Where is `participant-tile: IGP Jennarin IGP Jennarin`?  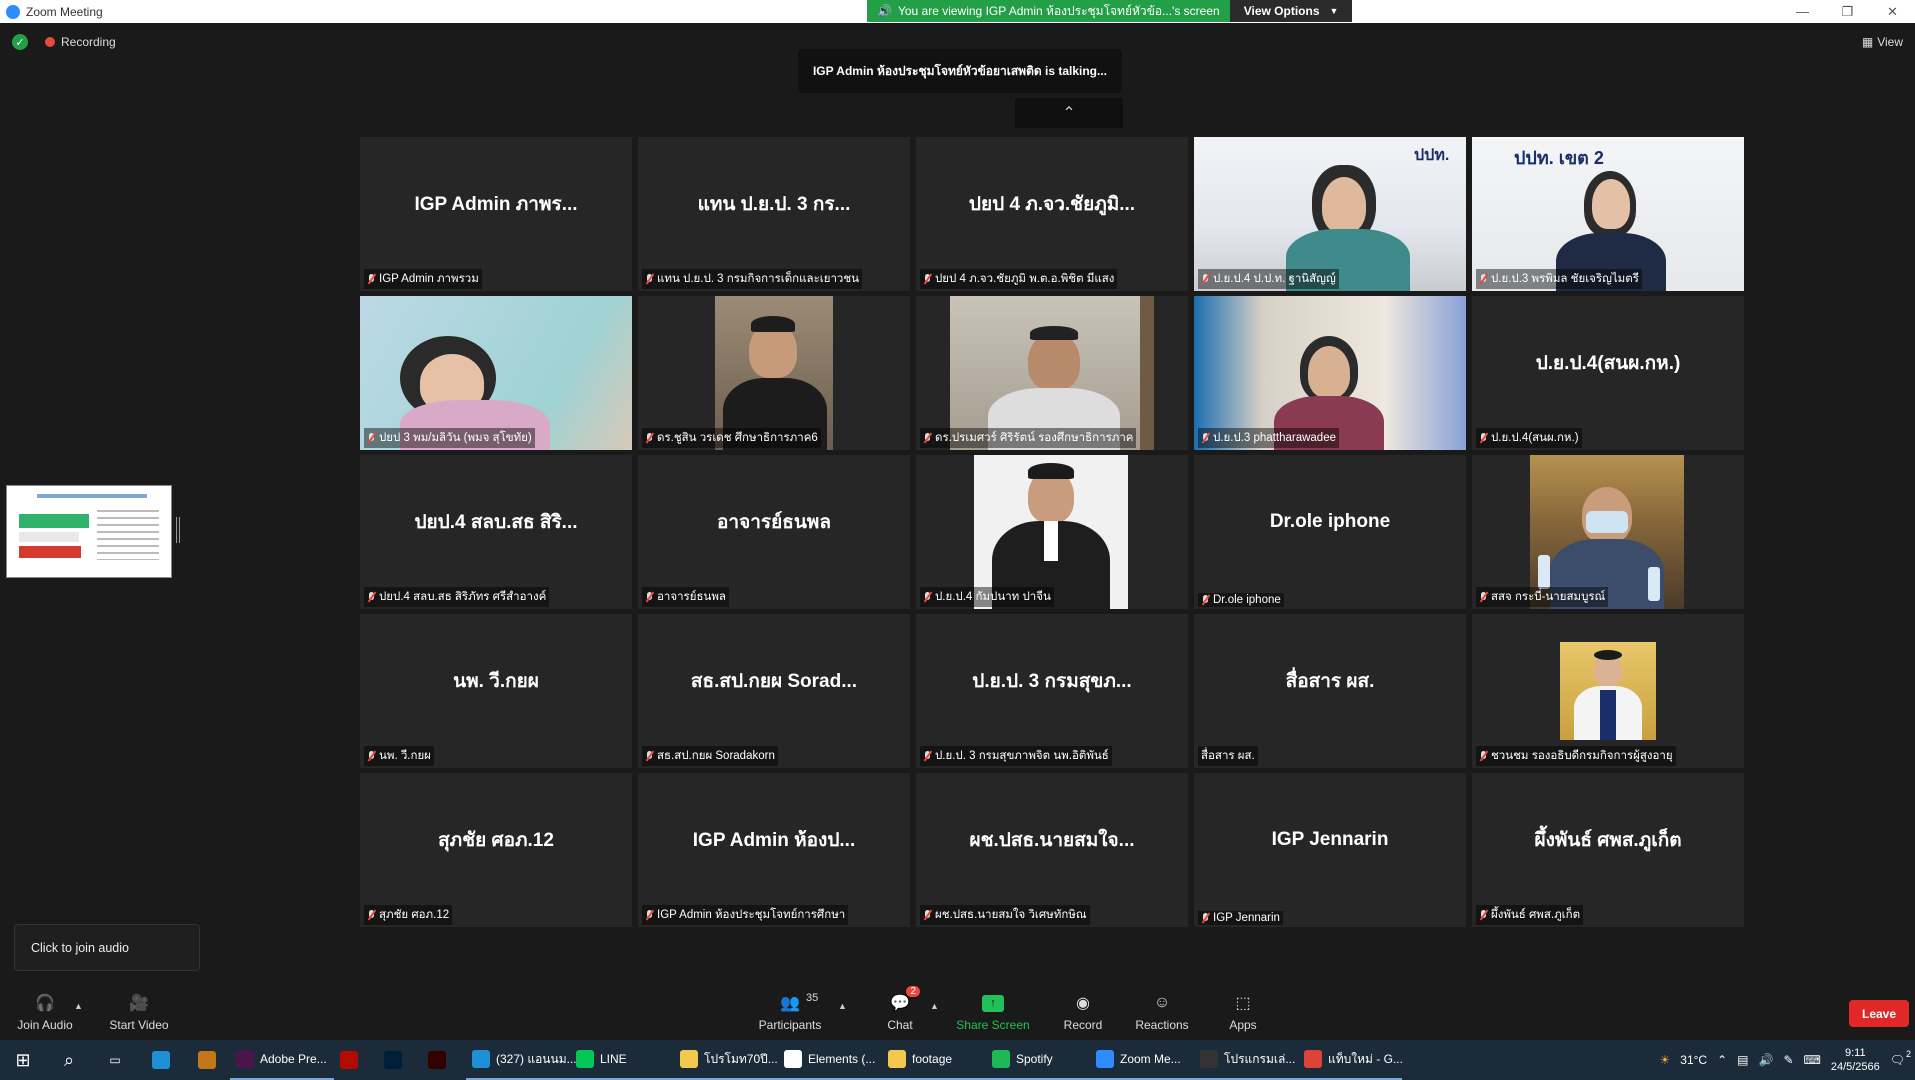
participant-tile: IGP Jennarin IGP Jennarin is located at coordinates (1330, 850).